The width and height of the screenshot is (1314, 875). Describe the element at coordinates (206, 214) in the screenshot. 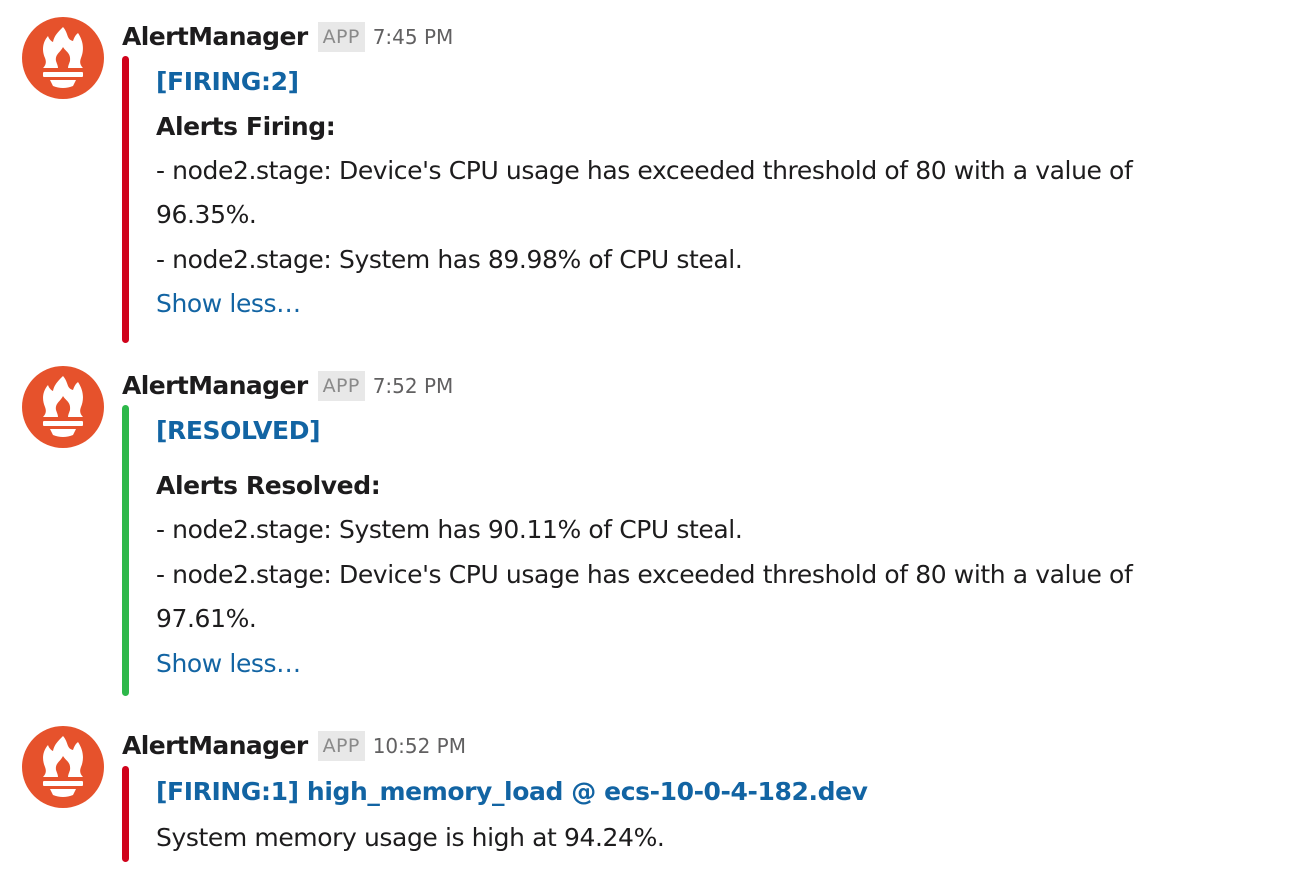

I see `alert-line: 96.35%.` at that location.